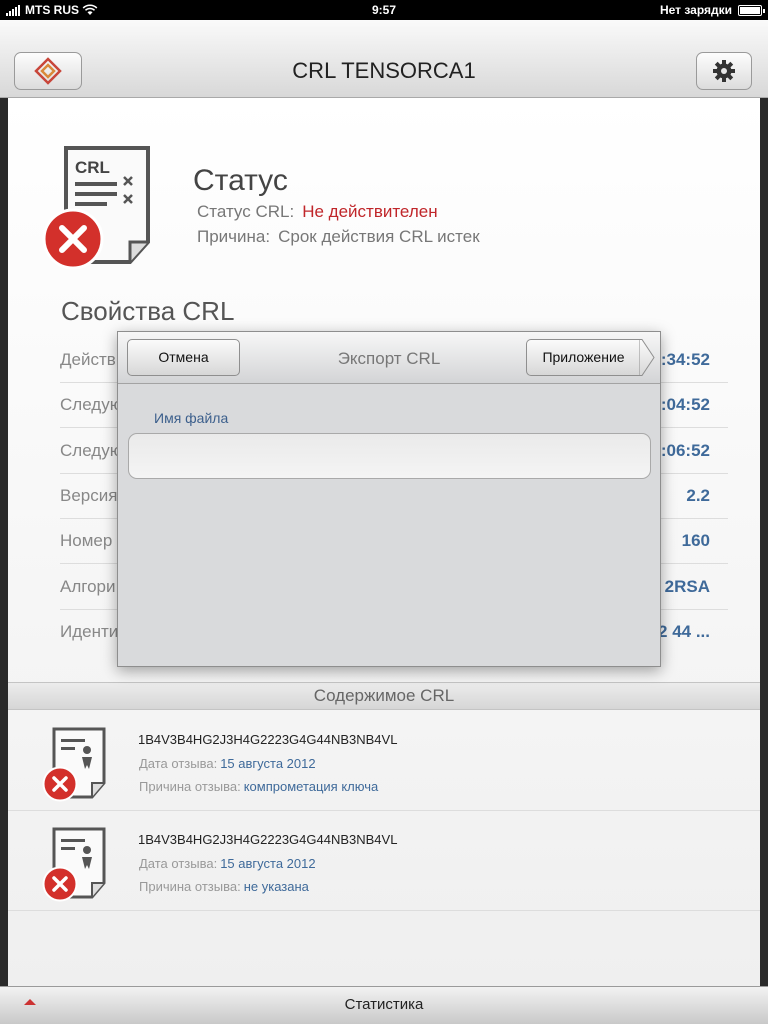 Image resolution: width=768 pixels, height=1024 pixels. Describe the element at coordinates (89, 631) in the screenshot. I see `property-label: Иденти` at that location.